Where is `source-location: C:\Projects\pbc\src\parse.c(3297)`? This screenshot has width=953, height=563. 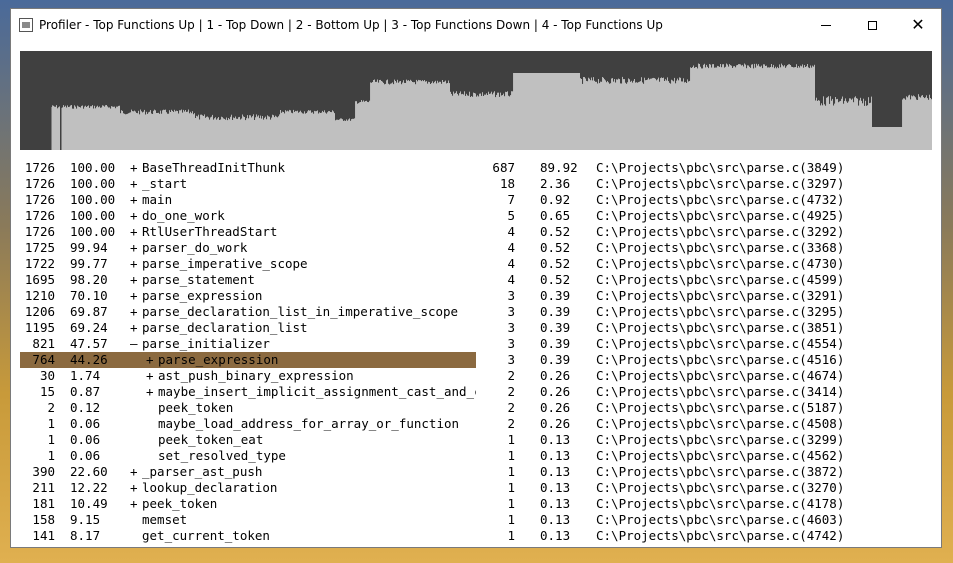
source-location: C:\Projects\pbc\src\parse.c(3297) is located at coordinates (720, 183).